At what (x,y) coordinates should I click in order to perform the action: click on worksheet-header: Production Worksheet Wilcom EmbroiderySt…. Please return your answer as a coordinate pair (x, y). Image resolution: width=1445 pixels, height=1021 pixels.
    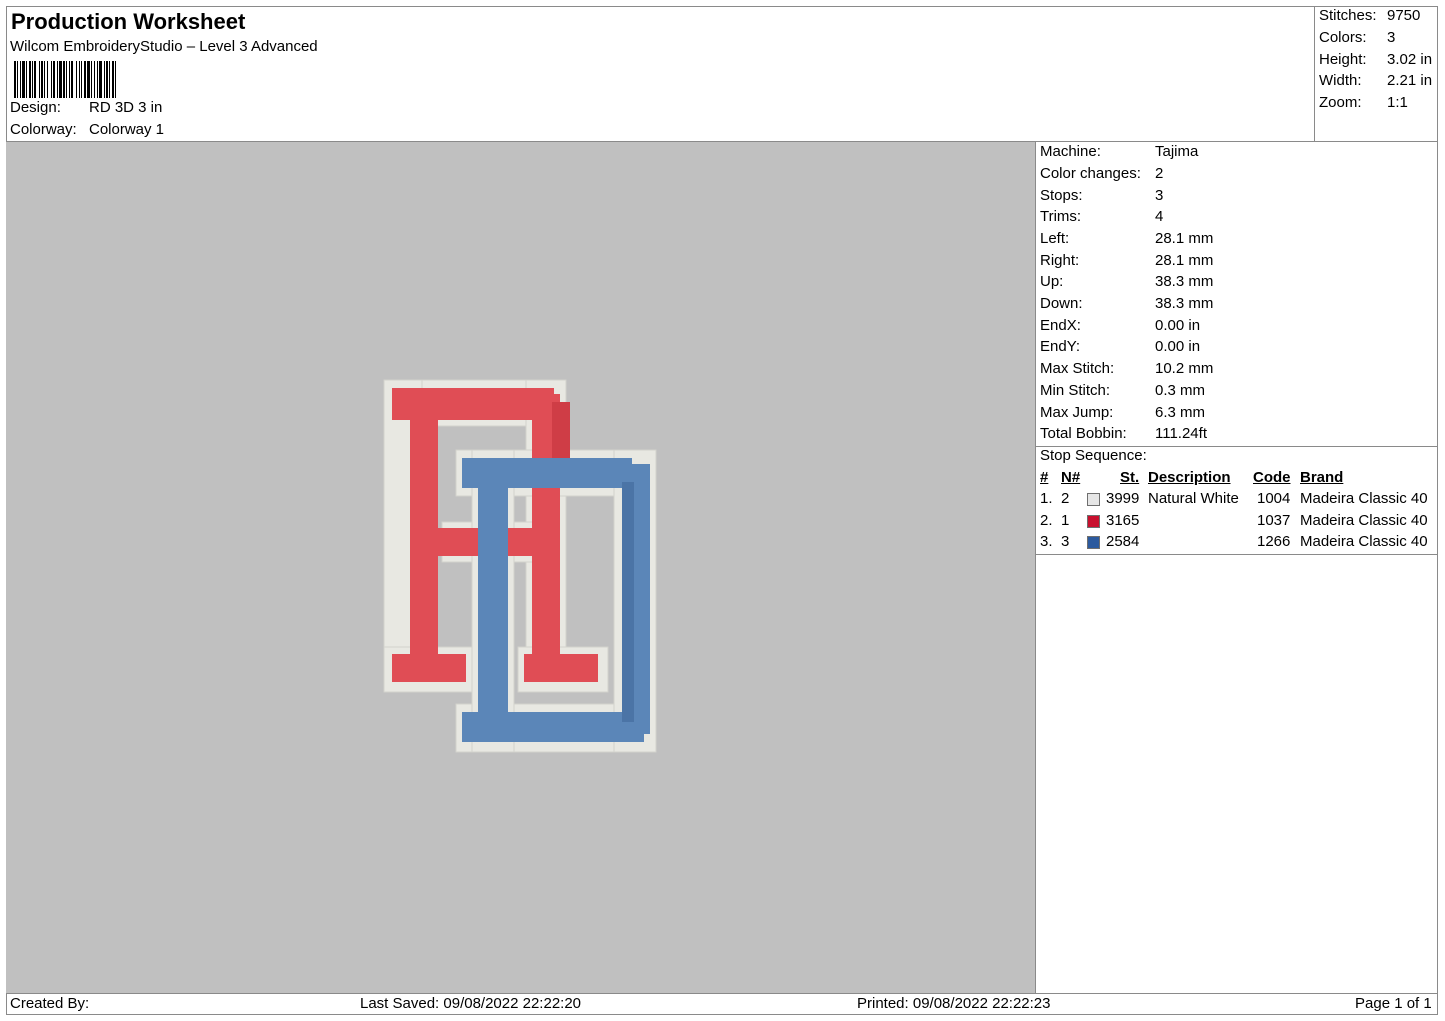
    Looking at the image, I should click on (660, 74).